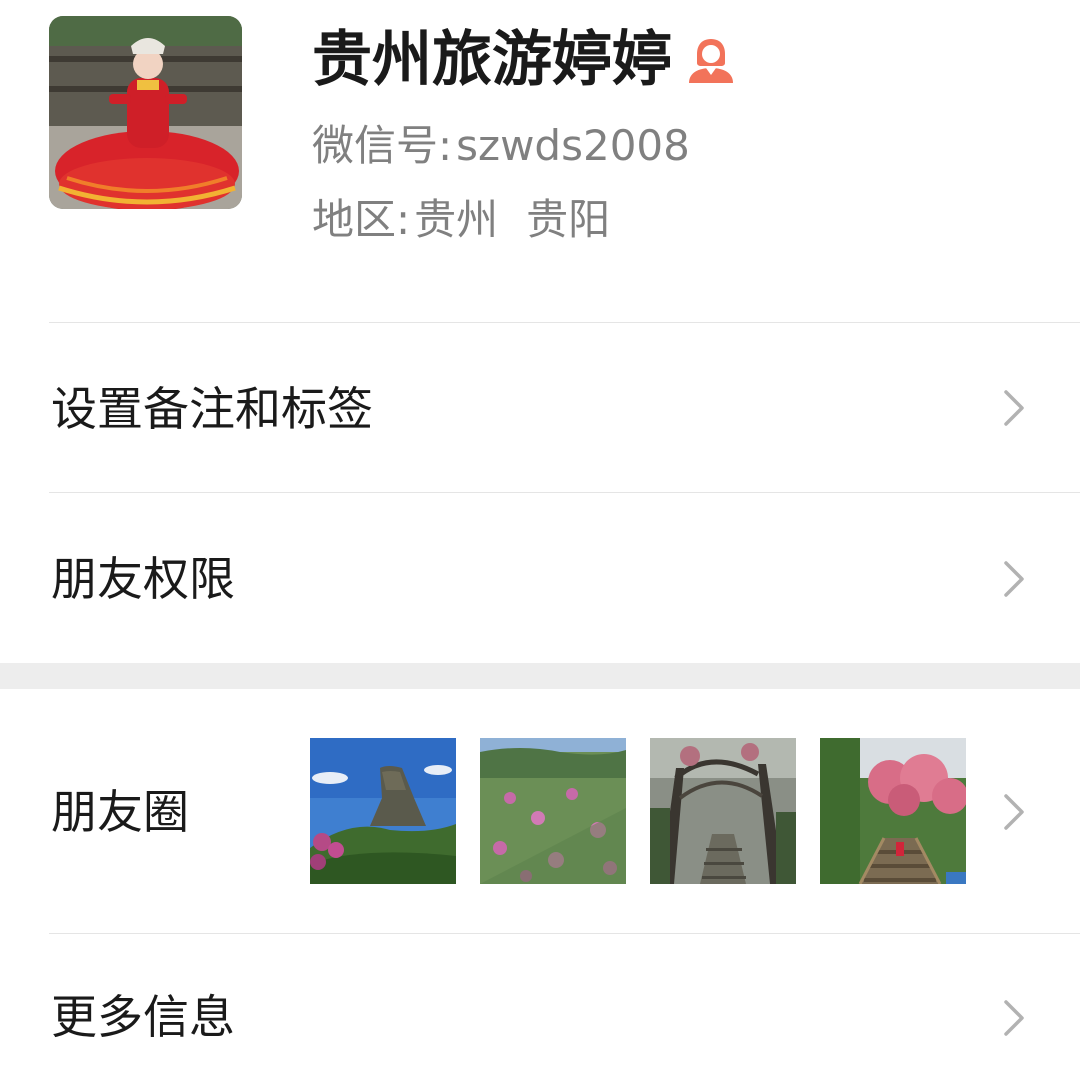 This screenshot has width=1080, height=1067. What do you see at coordinates (711, 60) in the screenshot?
I see `female-icon` at bounding box center [711, 60].